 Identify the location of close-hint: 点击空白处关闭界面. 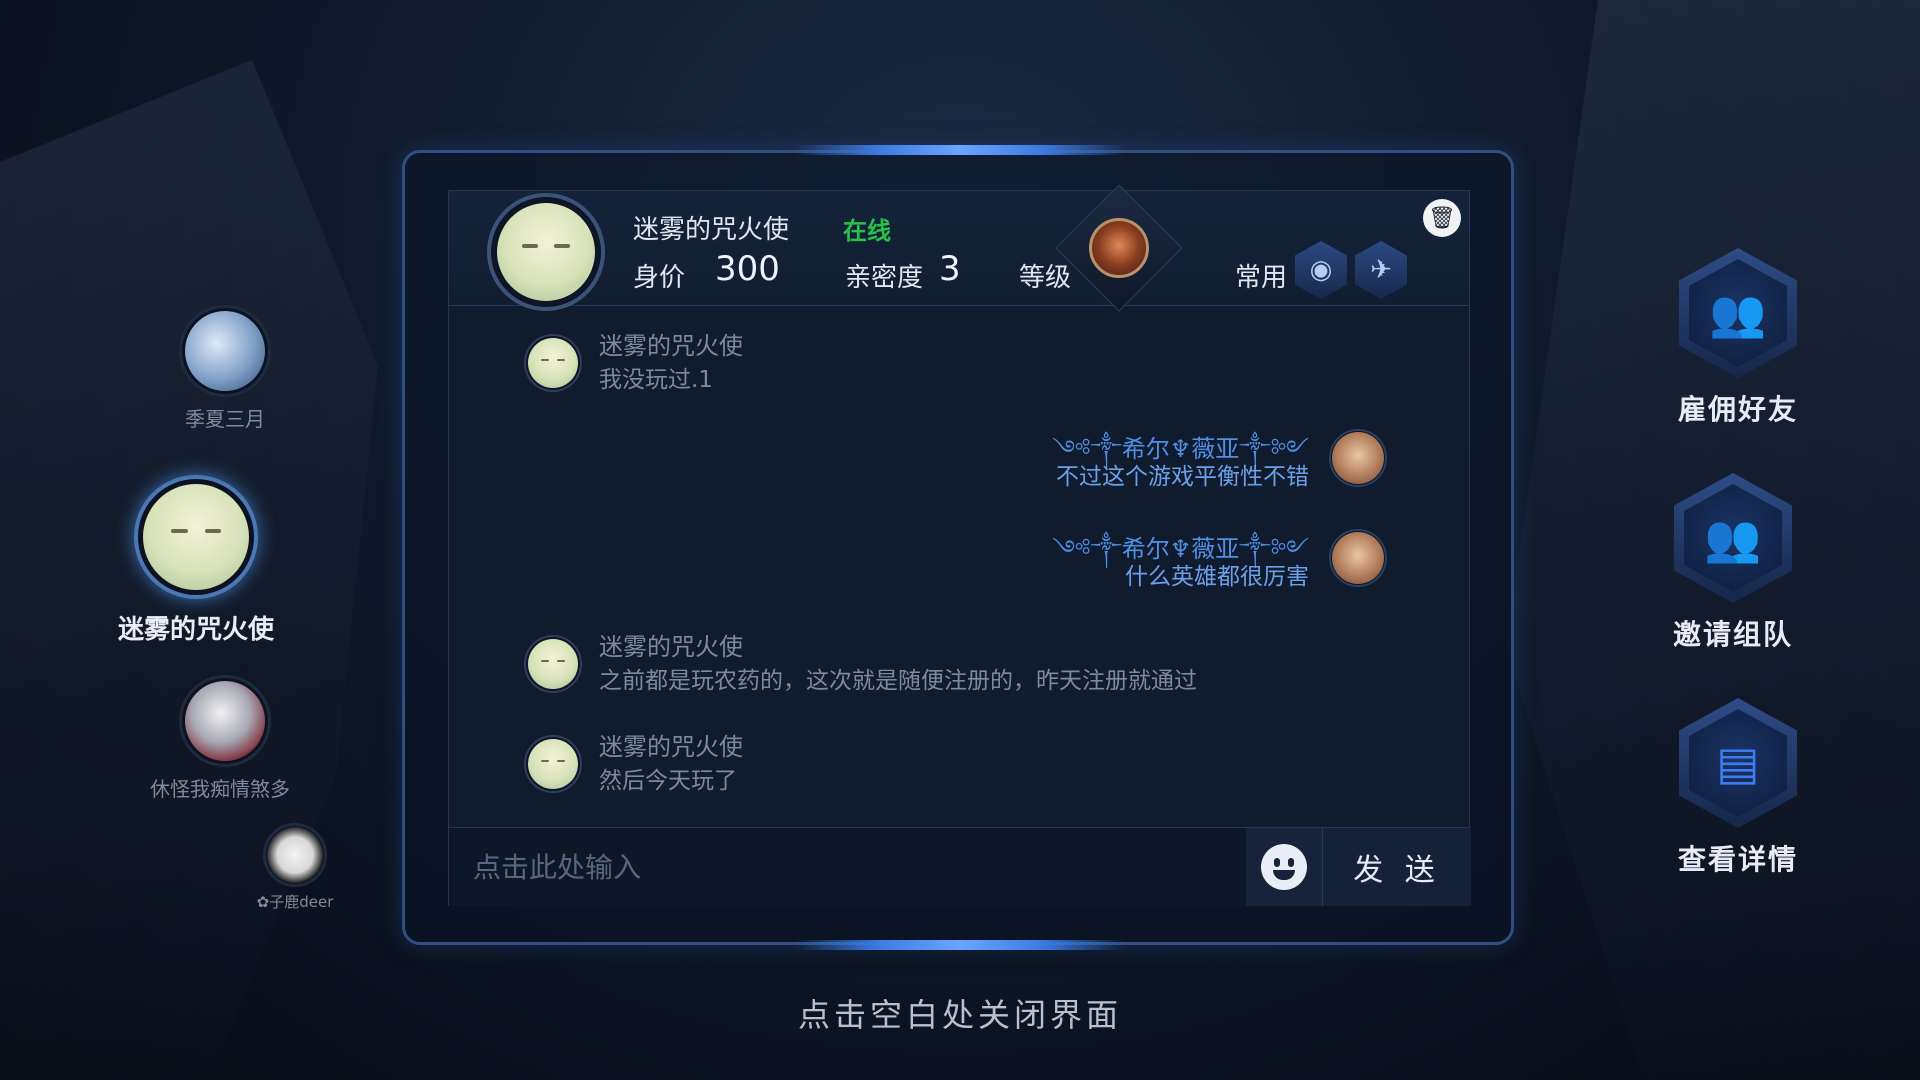
(959, 1015).